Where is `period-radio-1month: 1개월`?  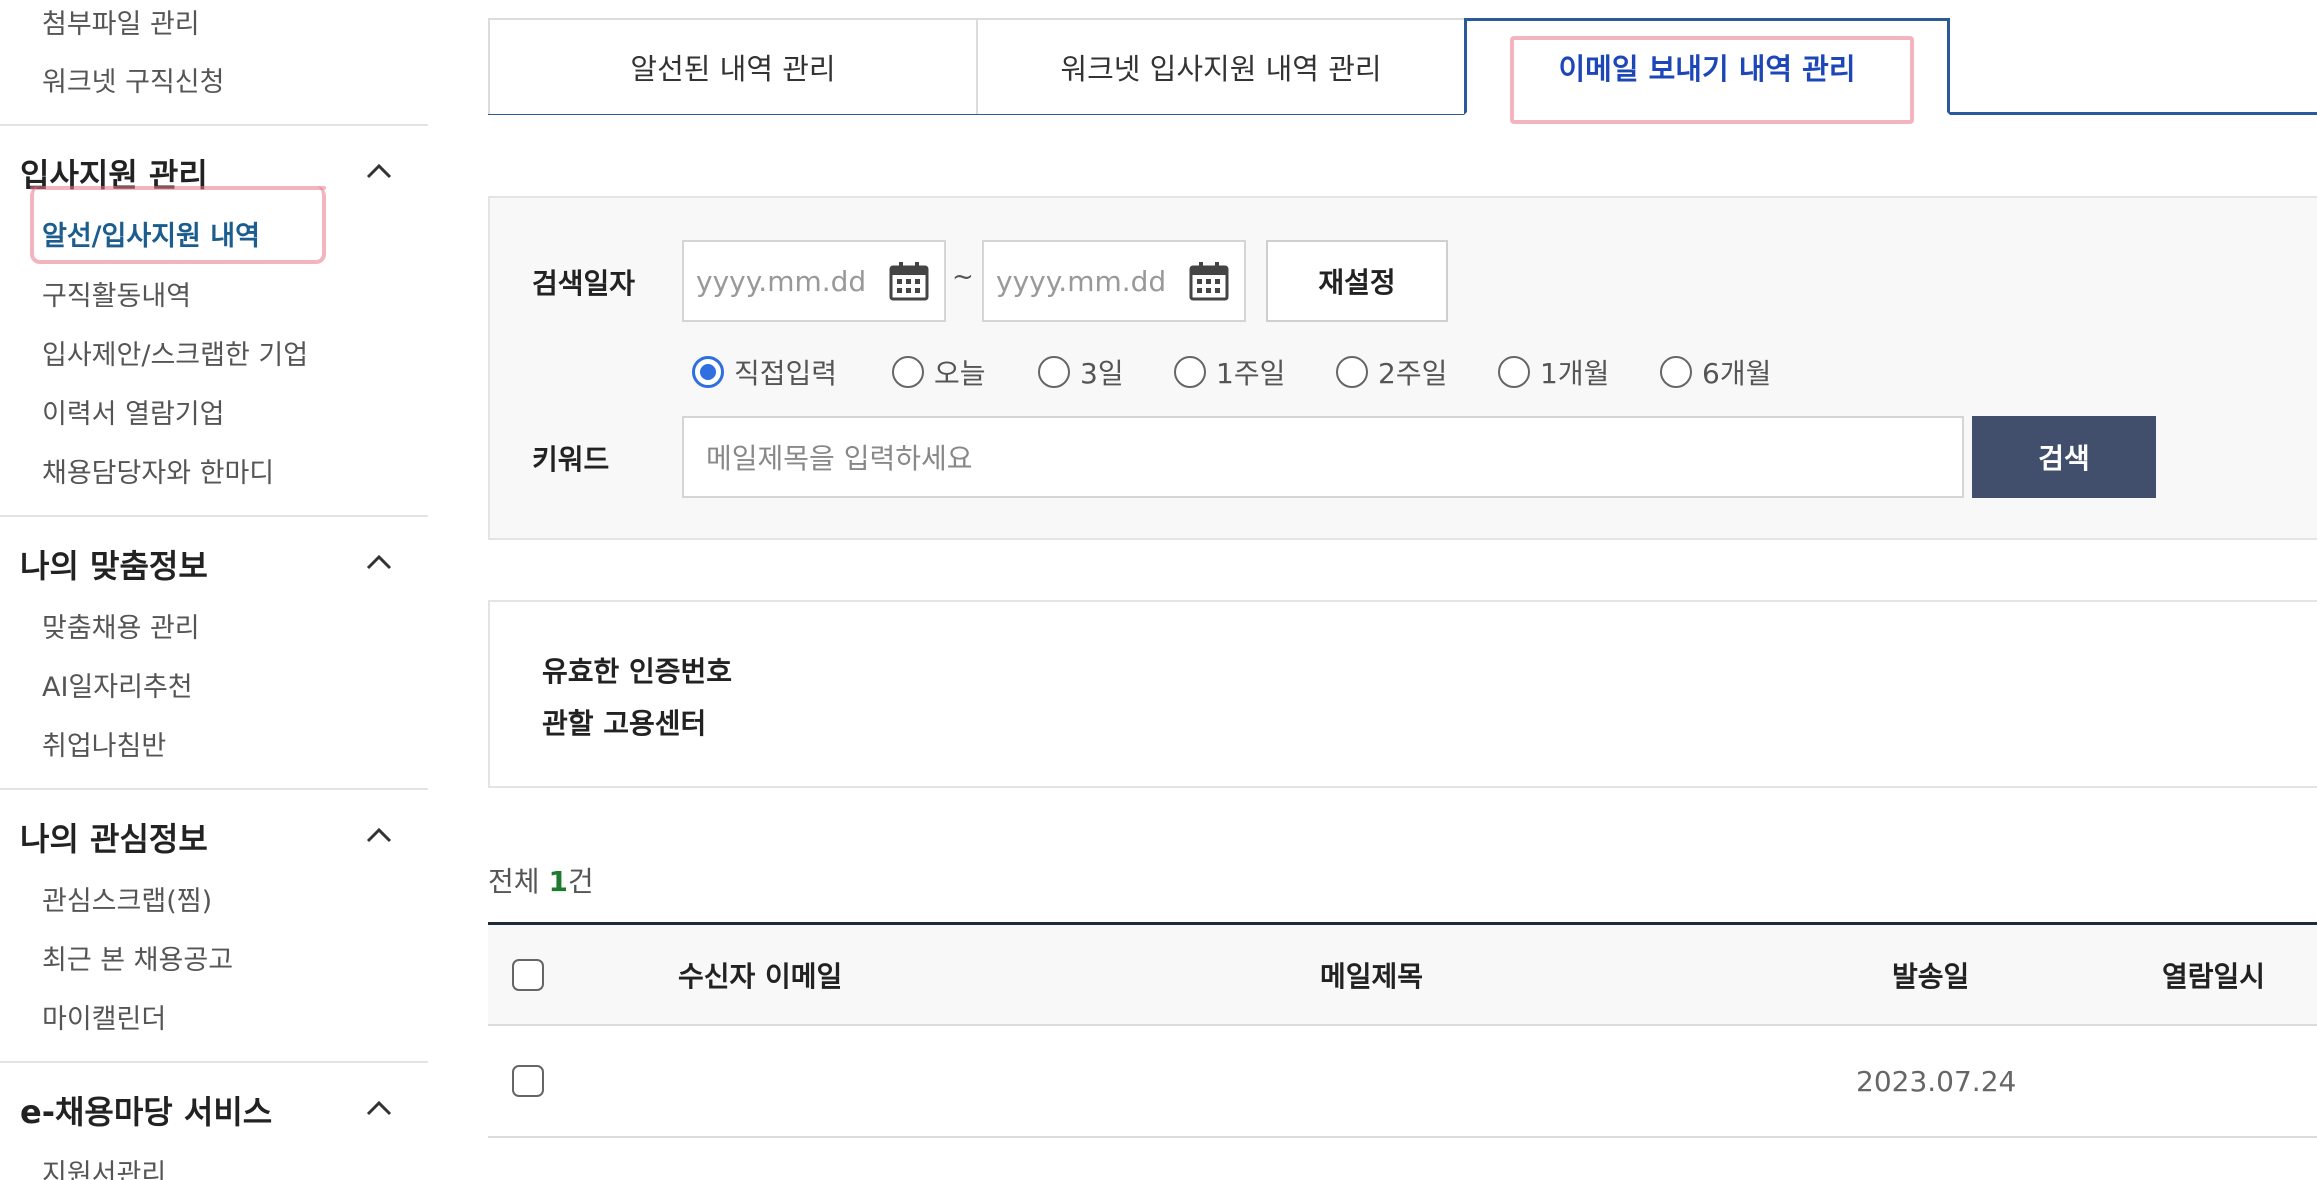
period-radio-1month: 1개월 is located at coordinates (1553, 372).